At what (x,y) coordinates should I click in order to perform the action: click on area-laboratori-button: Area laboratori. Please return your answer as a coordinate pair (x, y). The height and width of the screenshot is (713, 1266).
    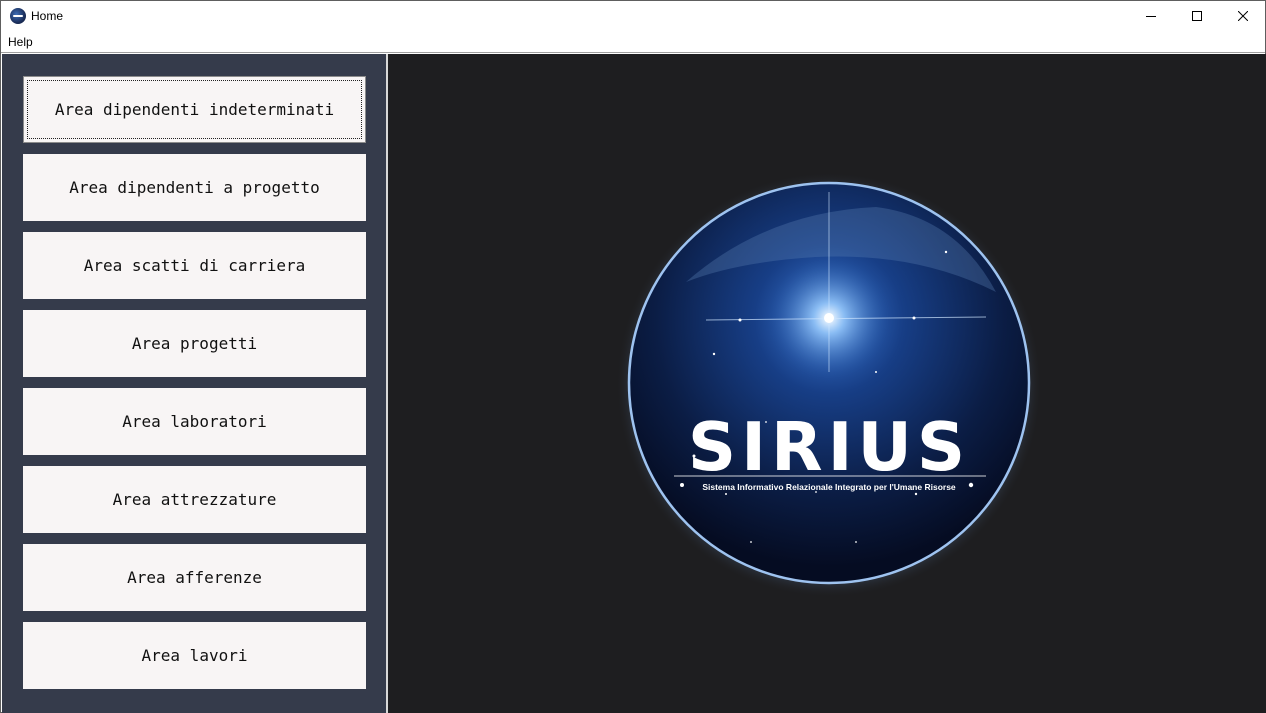
    Looking at the image, I should click on (194, 421).